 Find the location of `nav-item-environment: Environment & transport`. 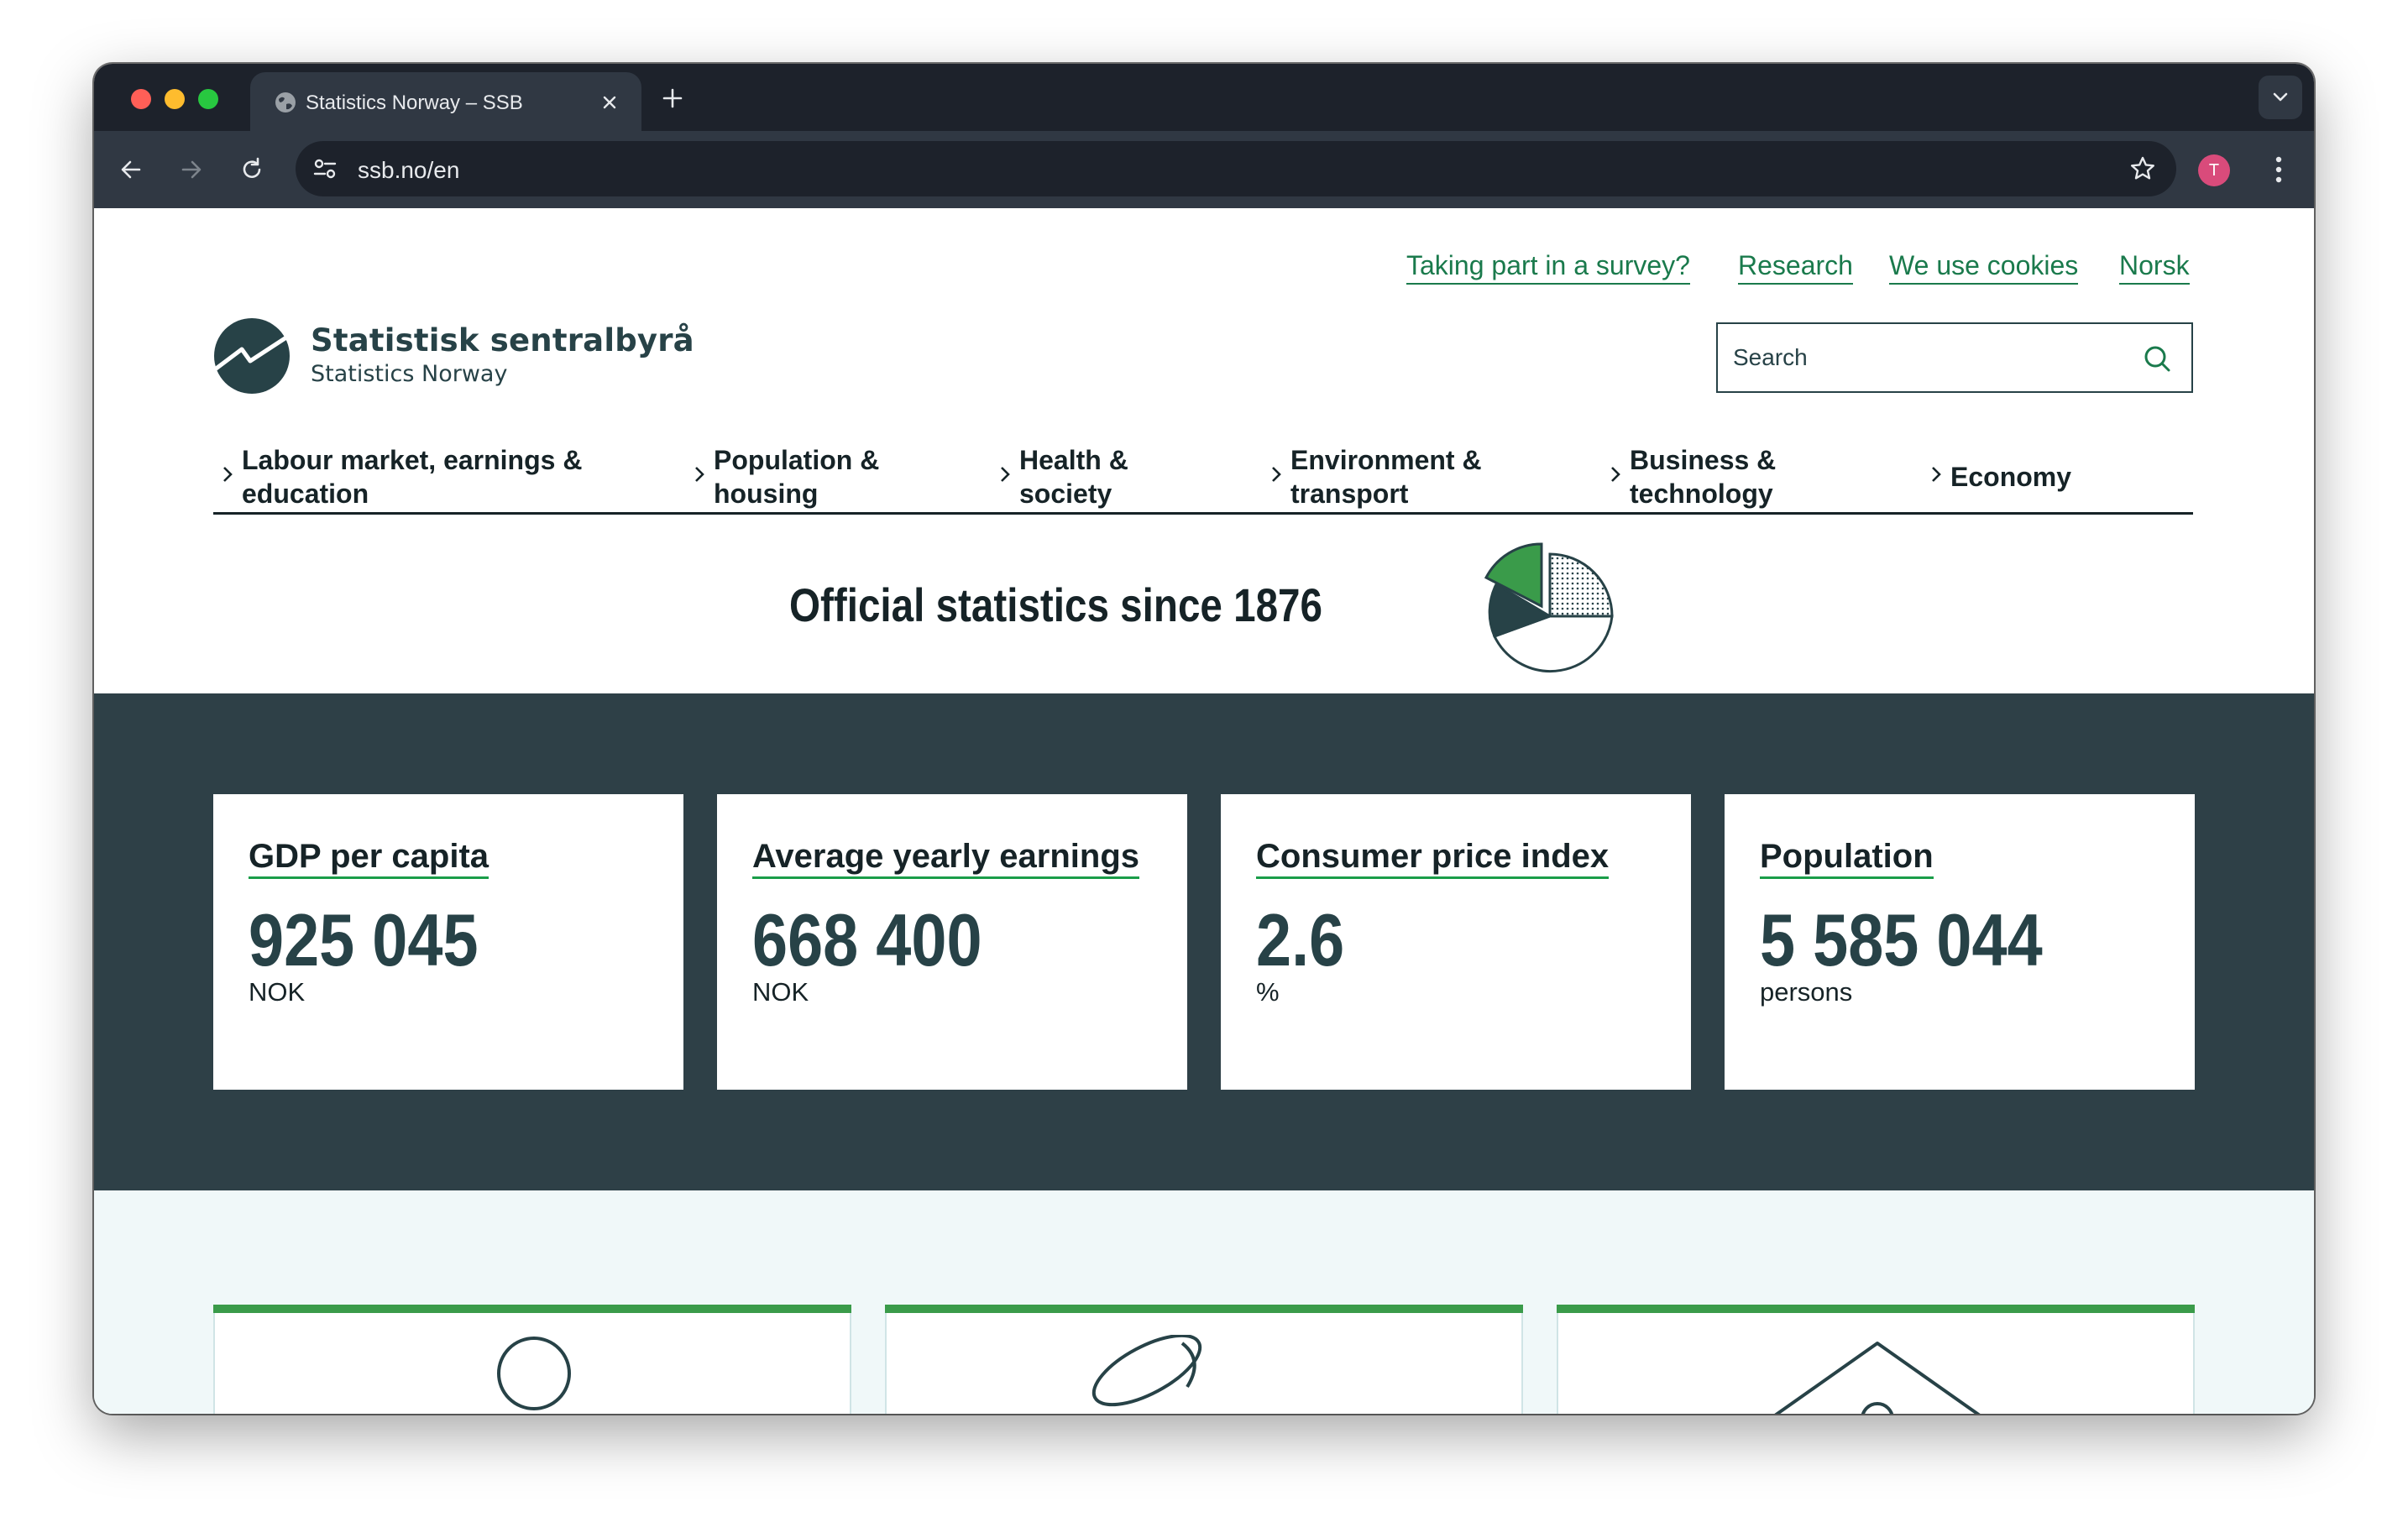

nav-item-environment: Environment & transport is located at coordinates (1387, 473).